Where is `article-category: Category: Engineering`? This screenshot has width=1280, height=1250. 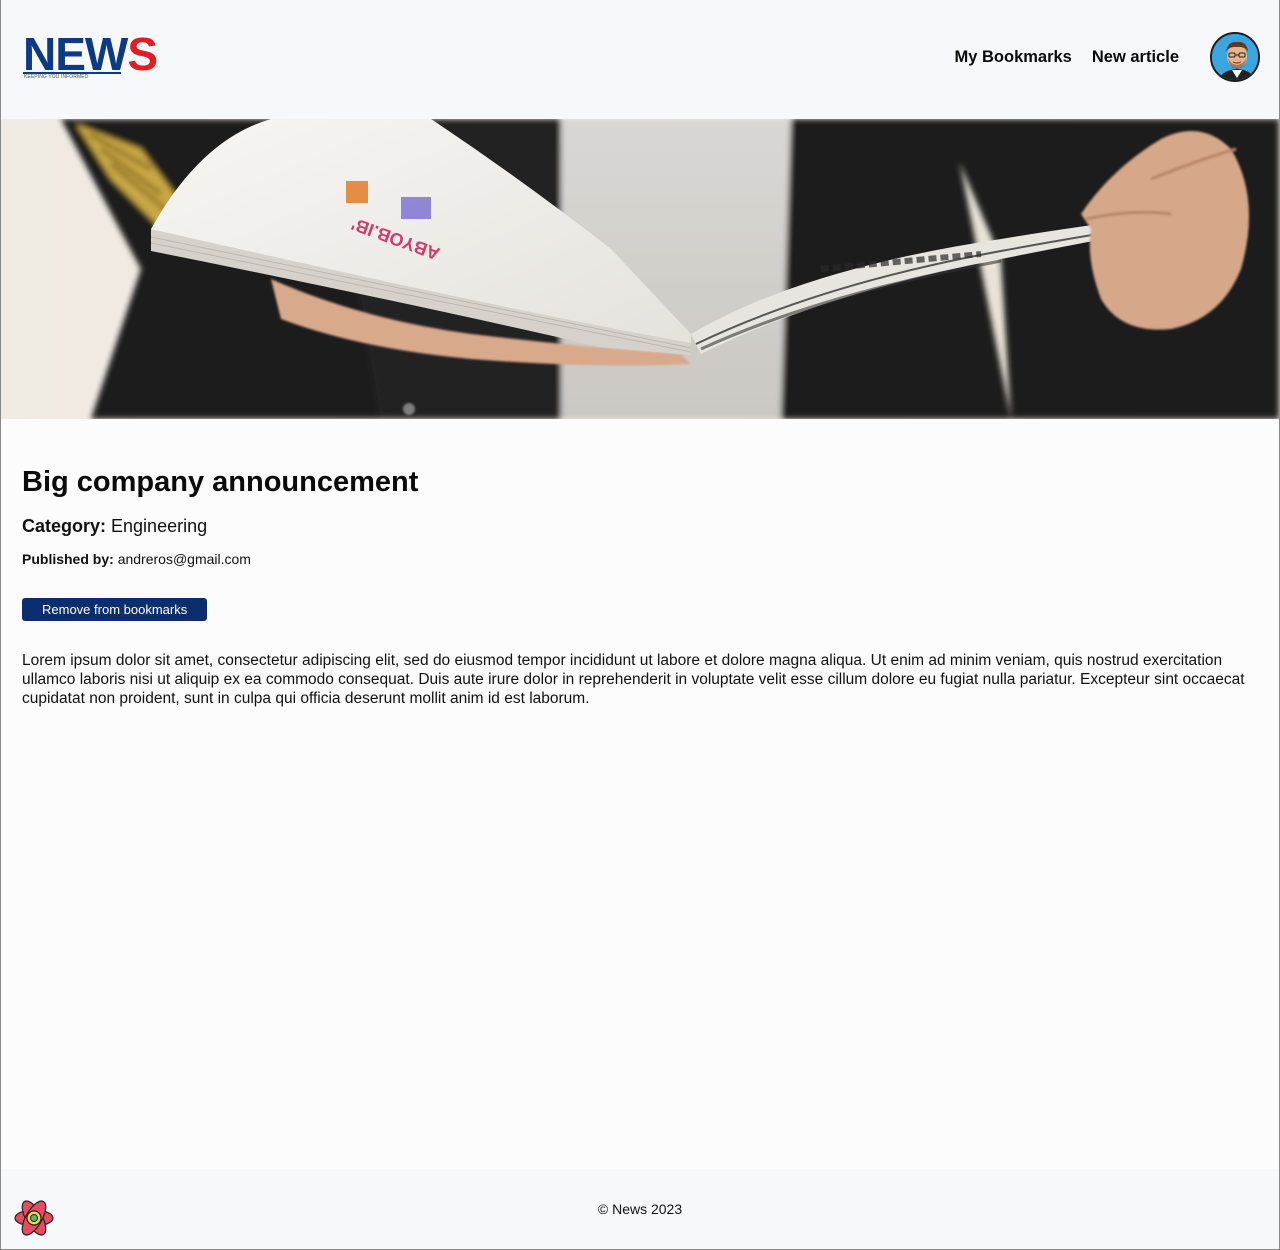
article-category: Category: Engineering is located at coordinates (637, 526).